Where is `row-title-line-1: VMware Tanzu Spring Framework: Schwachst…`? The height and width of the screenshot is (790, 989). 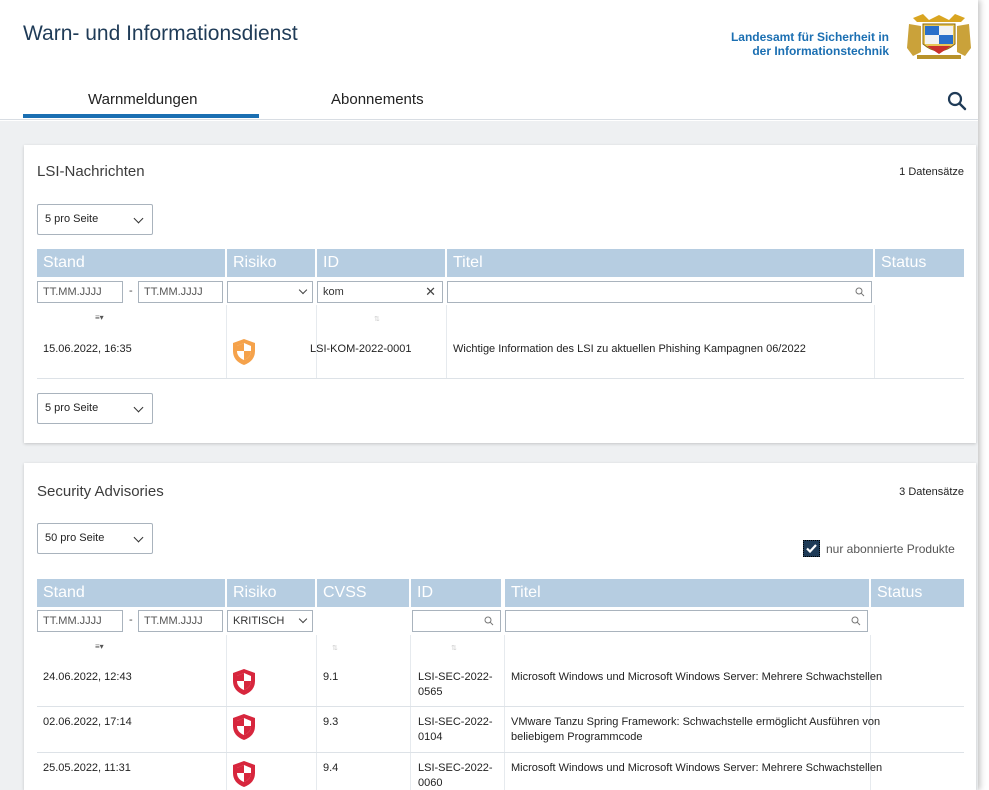
row-title-line-1: VMware Tanzu Spring Framework: Schwachst… is located at coordinates (696, 722).